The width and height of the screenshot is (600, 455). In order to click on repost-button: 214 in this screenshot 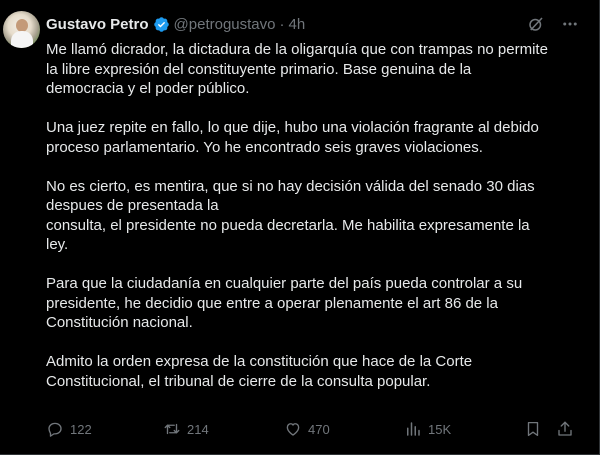, I will do `click(186, 429)`.